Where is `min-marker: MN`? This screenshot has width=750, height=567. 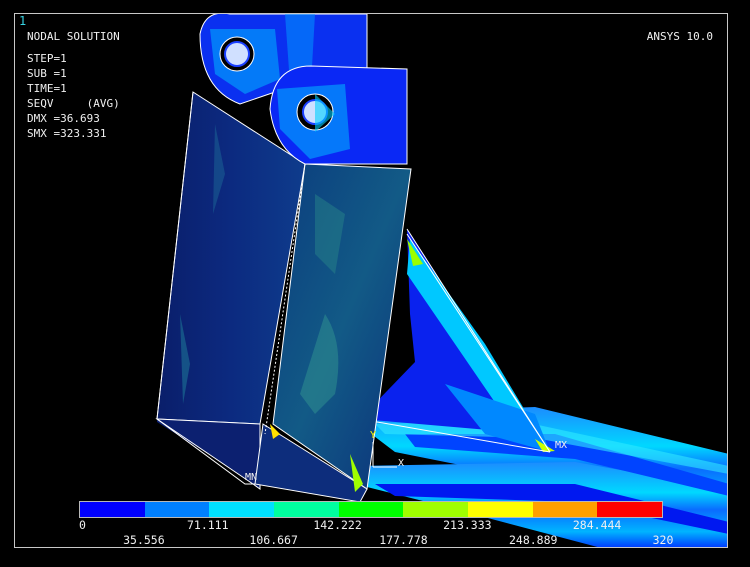
min-marker: MN is located at coordinates (251, 477).